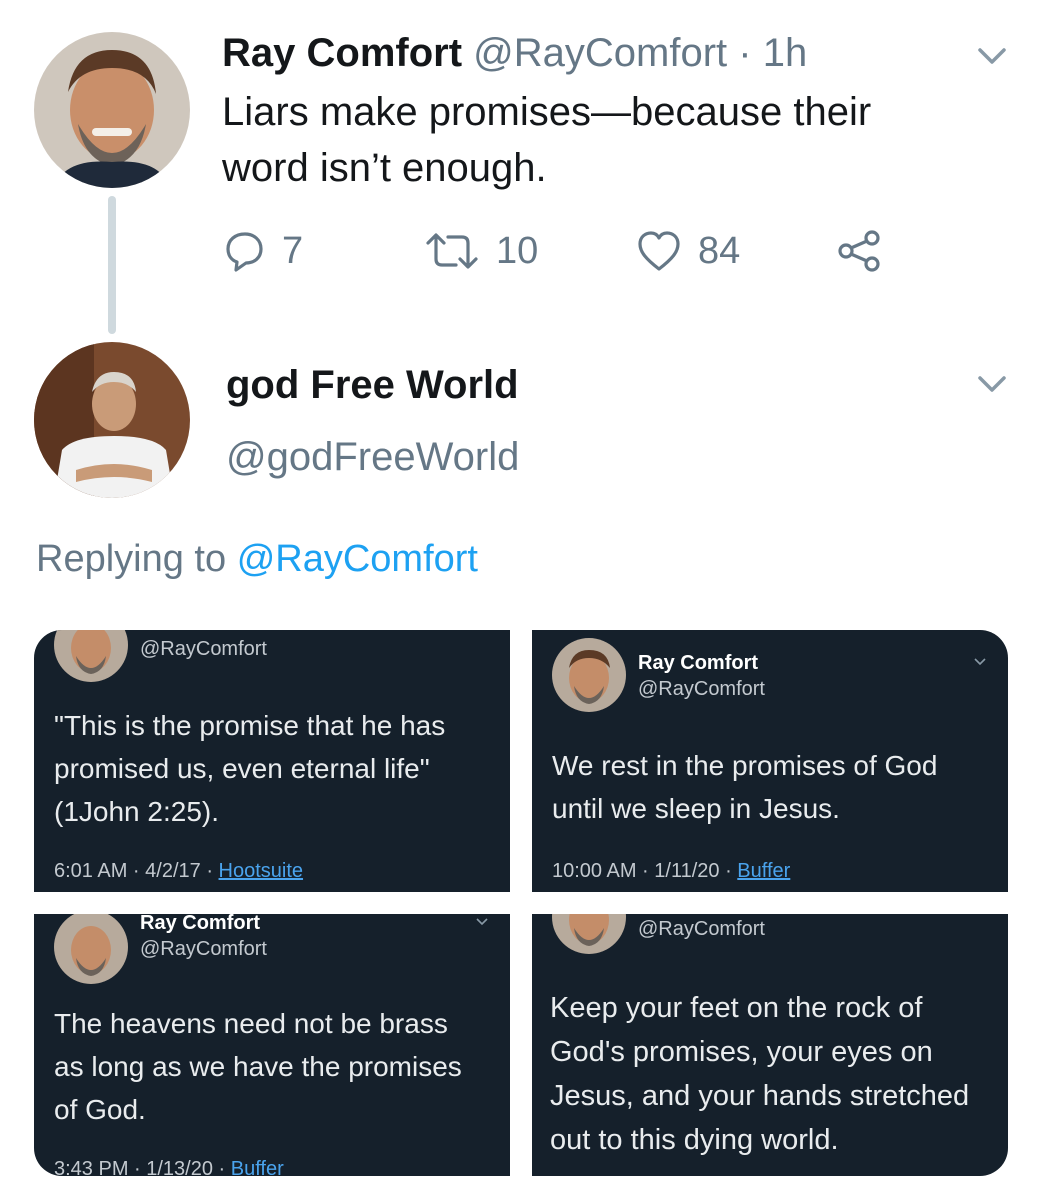 The image size is (1042, 1200). What do you see at coordinates (600, 53) in the screenshot?
I see `author-handle: @RayComfort` at bounding box center [600, 53].